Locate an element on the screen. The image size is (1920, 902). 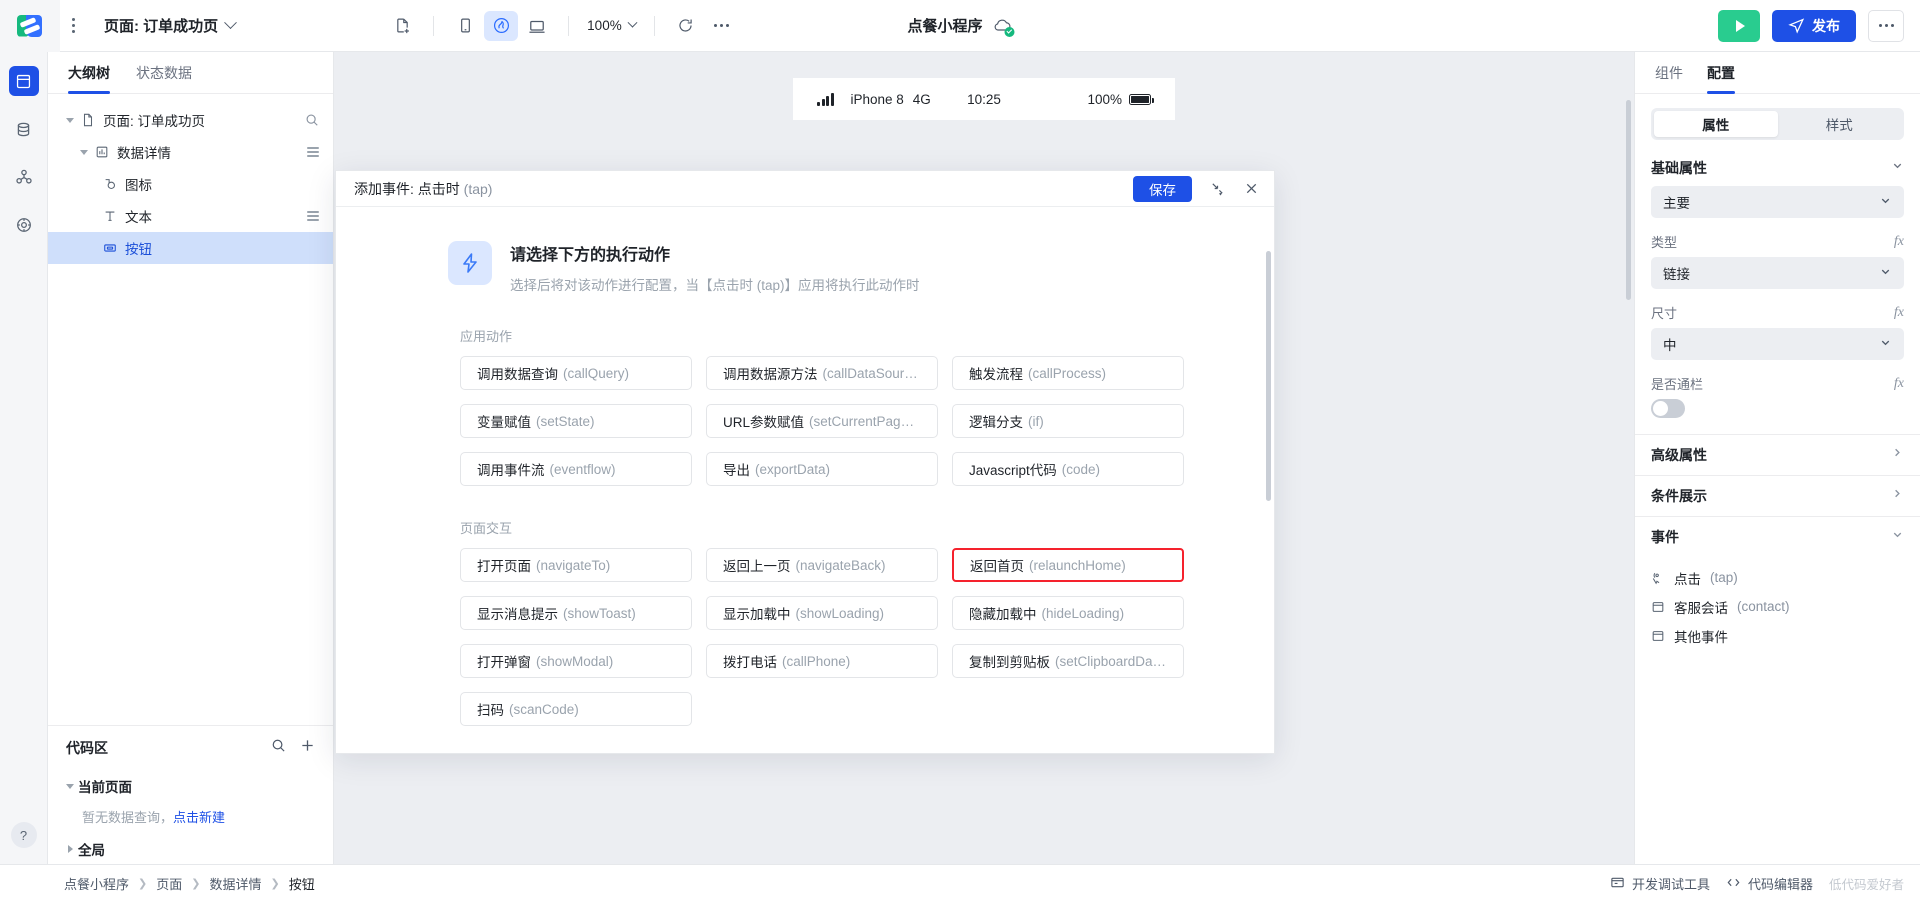
event-item-contact: 客服会话 (contact) is located at coordinates (1777, 606).